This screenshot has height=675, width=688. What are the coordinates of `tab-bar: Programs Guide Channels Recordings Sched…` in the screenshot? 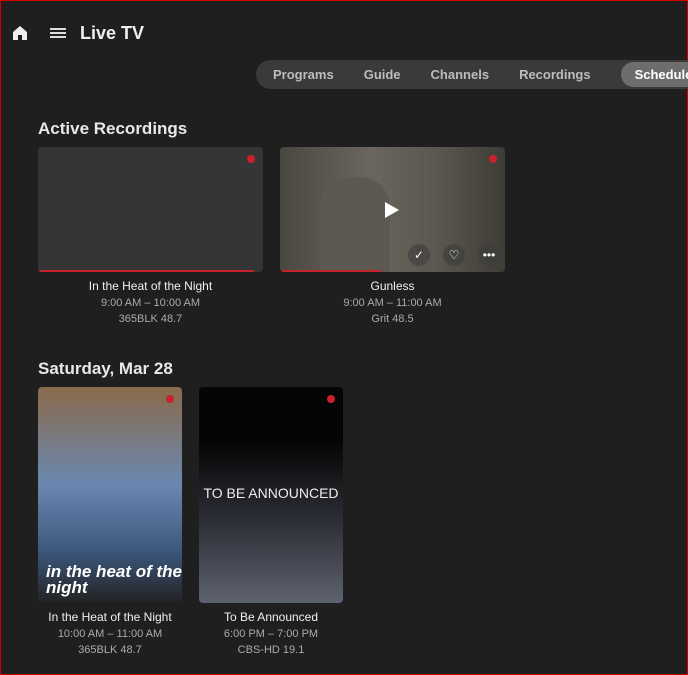 It's located at (472, 74).